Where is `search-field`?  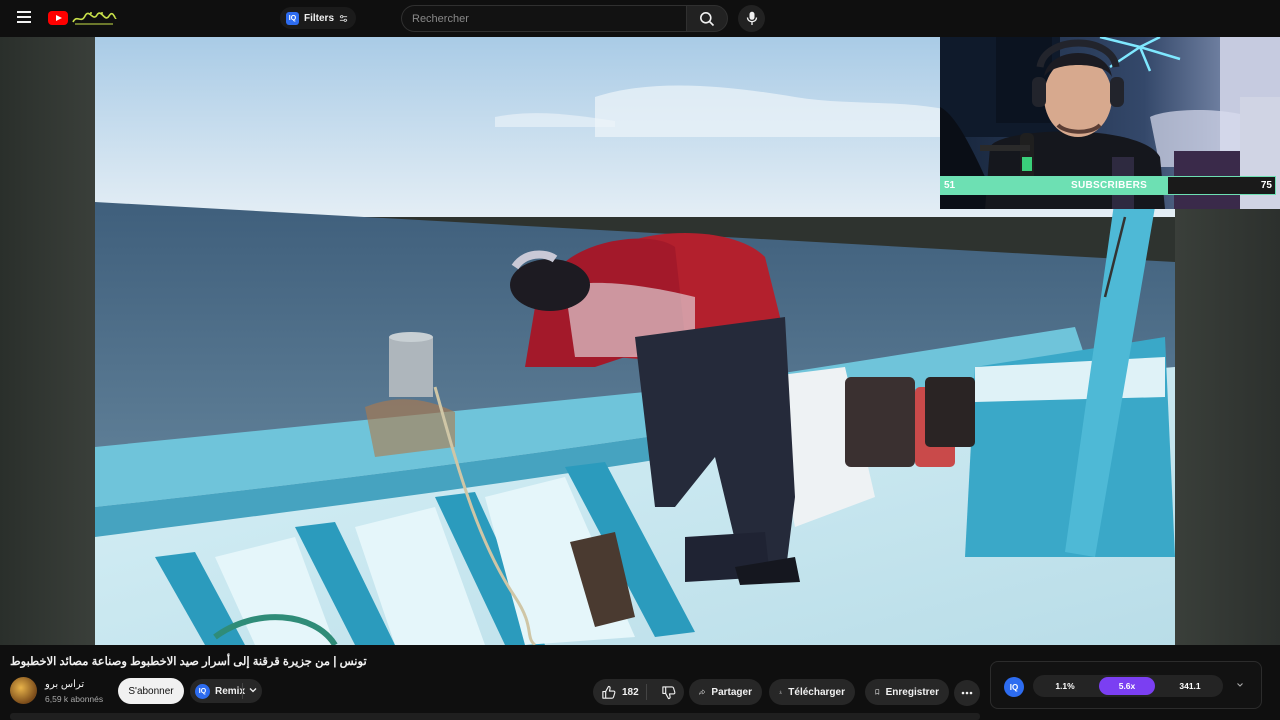 search-field is located at coordinates (543, 18).